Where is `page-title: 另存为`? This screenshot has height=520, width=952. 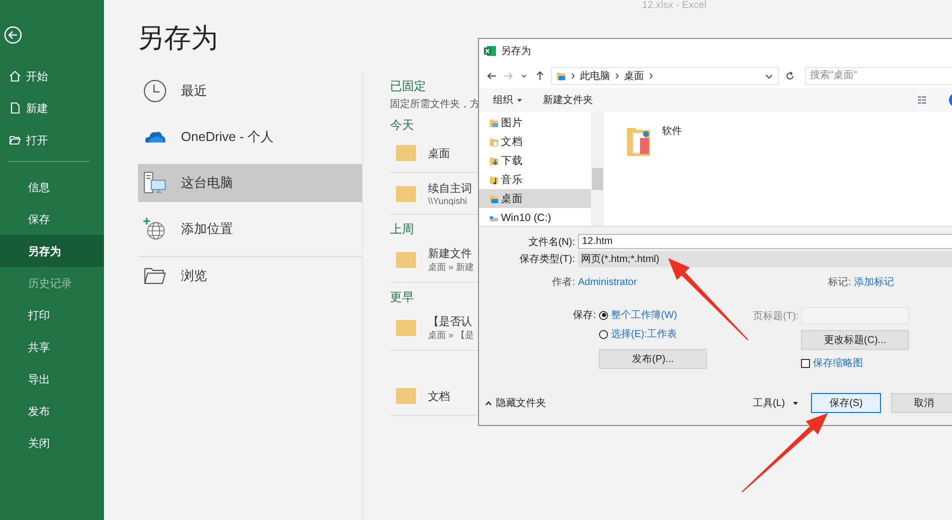 page-title: 另存为 is located at coordinates (177, 38).